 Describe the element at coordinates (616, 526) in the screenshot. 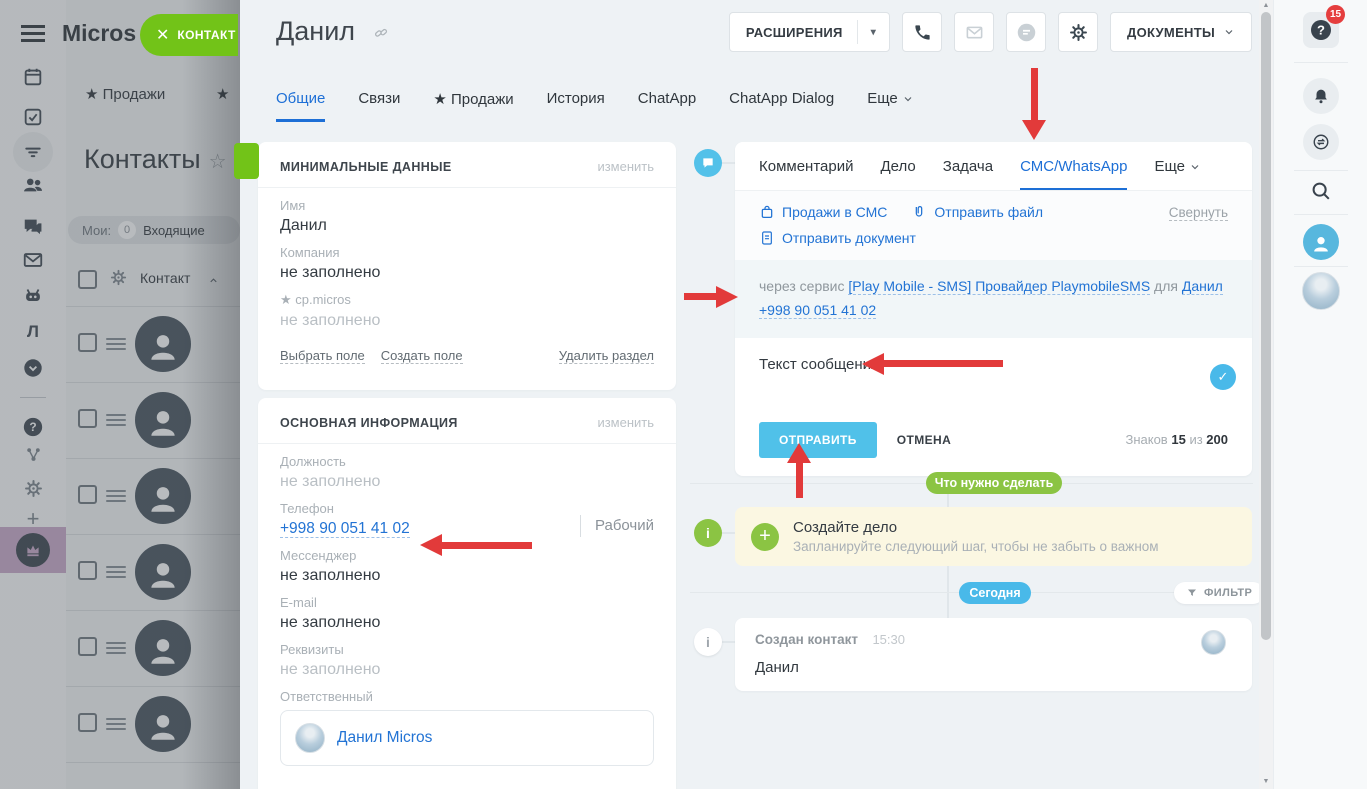

I see `phone-type-label: Рабочий` at that location.